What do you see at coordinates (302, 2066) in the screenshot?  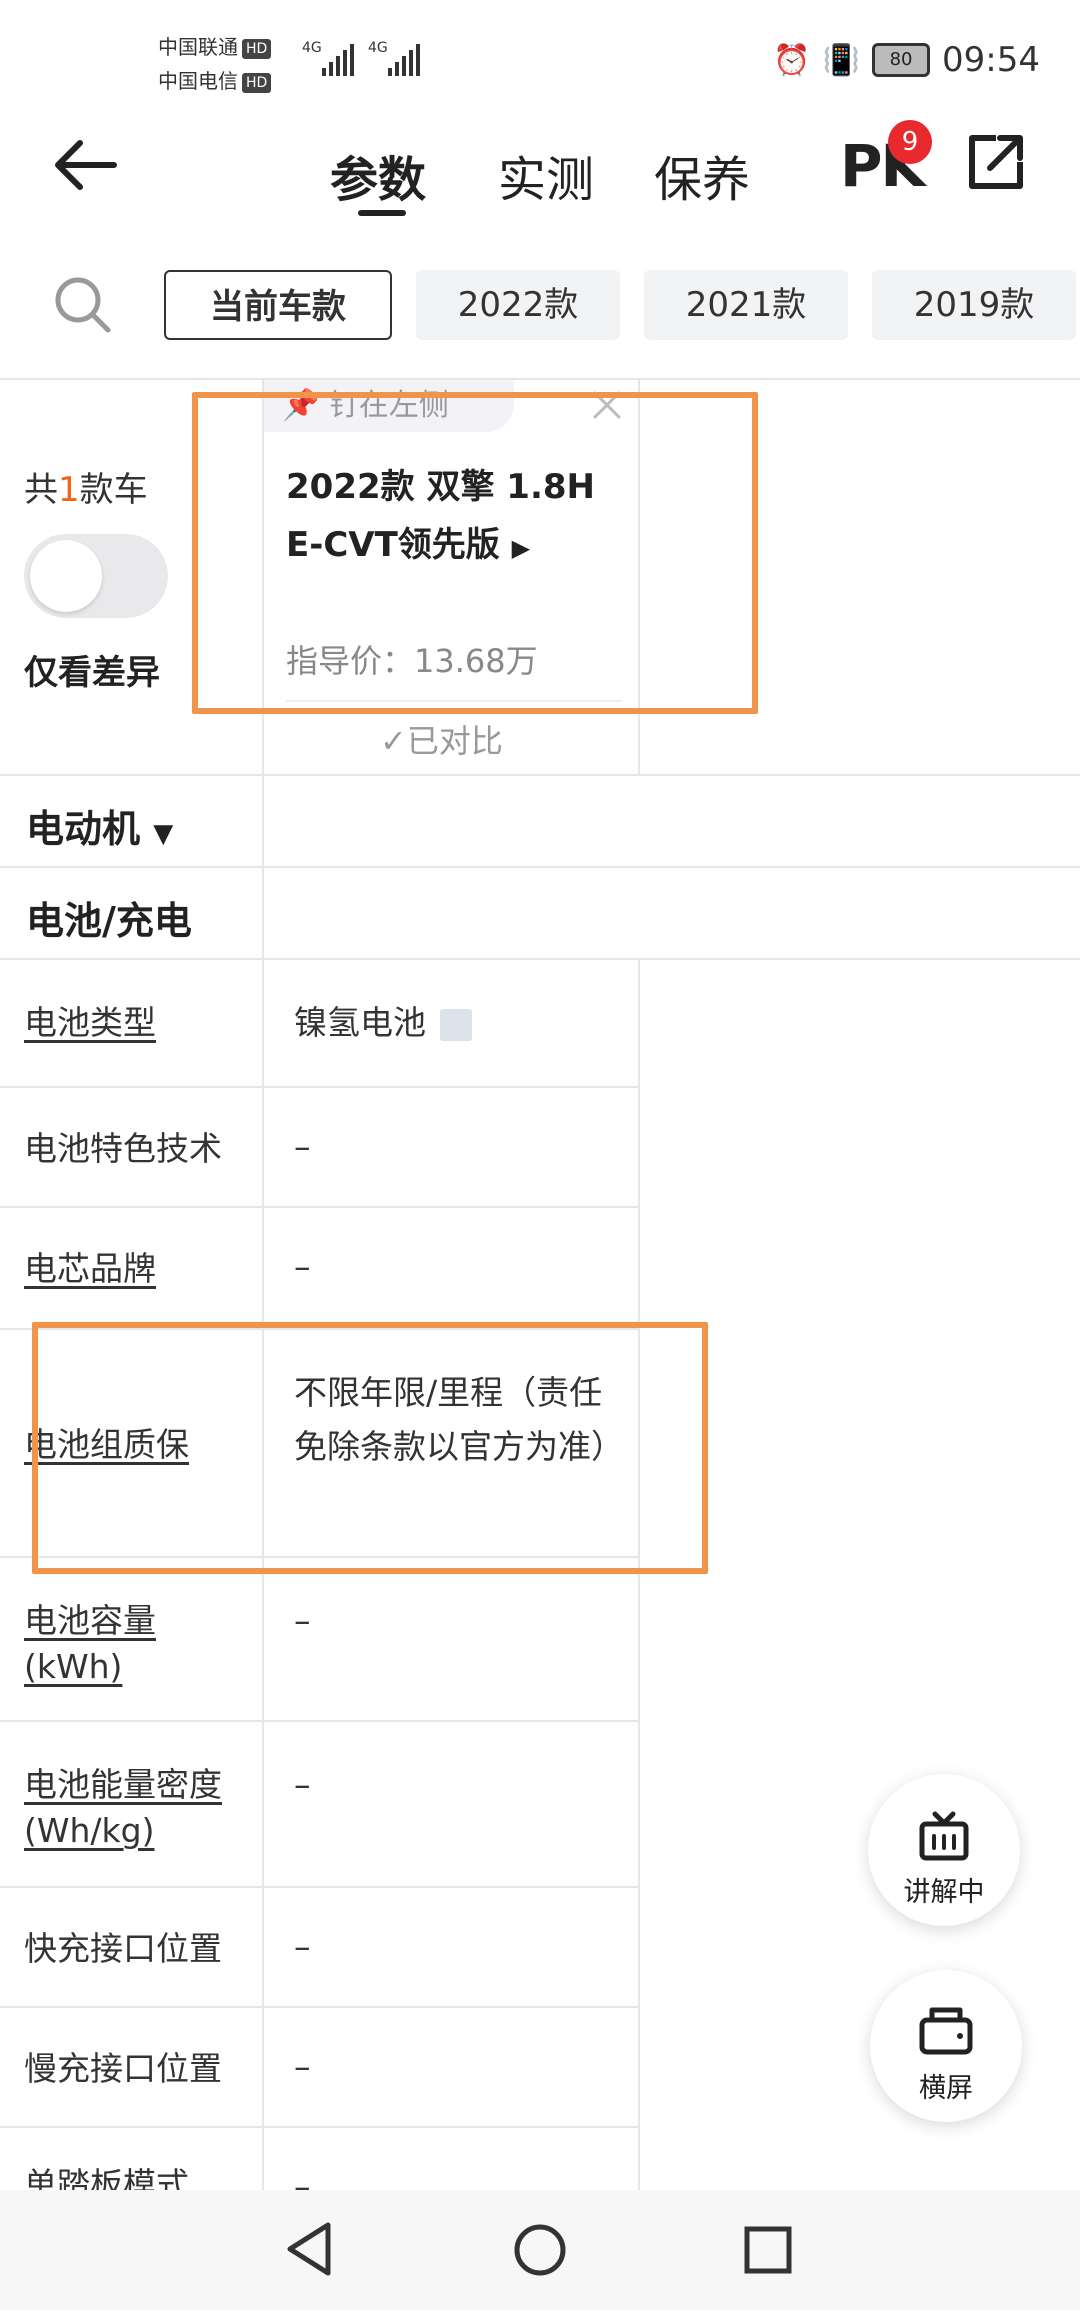 I see `row-value-slow-charge-port: –` at bounding box center [302, 2066].